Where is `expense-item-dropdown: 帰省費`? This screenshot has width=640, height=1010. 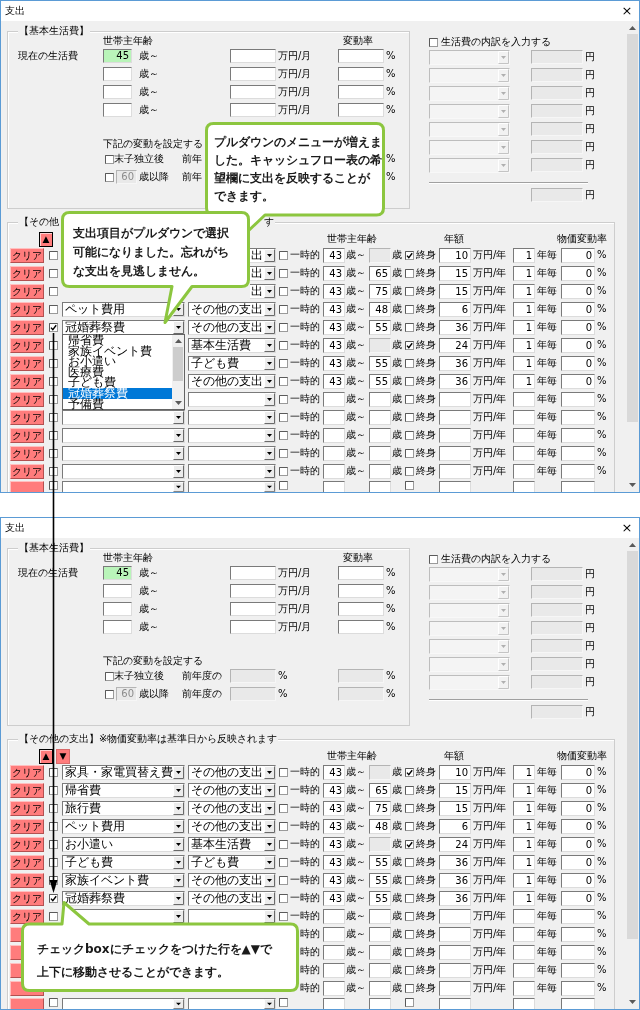
expense-item-dropdown: 帰省費 is located at coordinates (123, 790).